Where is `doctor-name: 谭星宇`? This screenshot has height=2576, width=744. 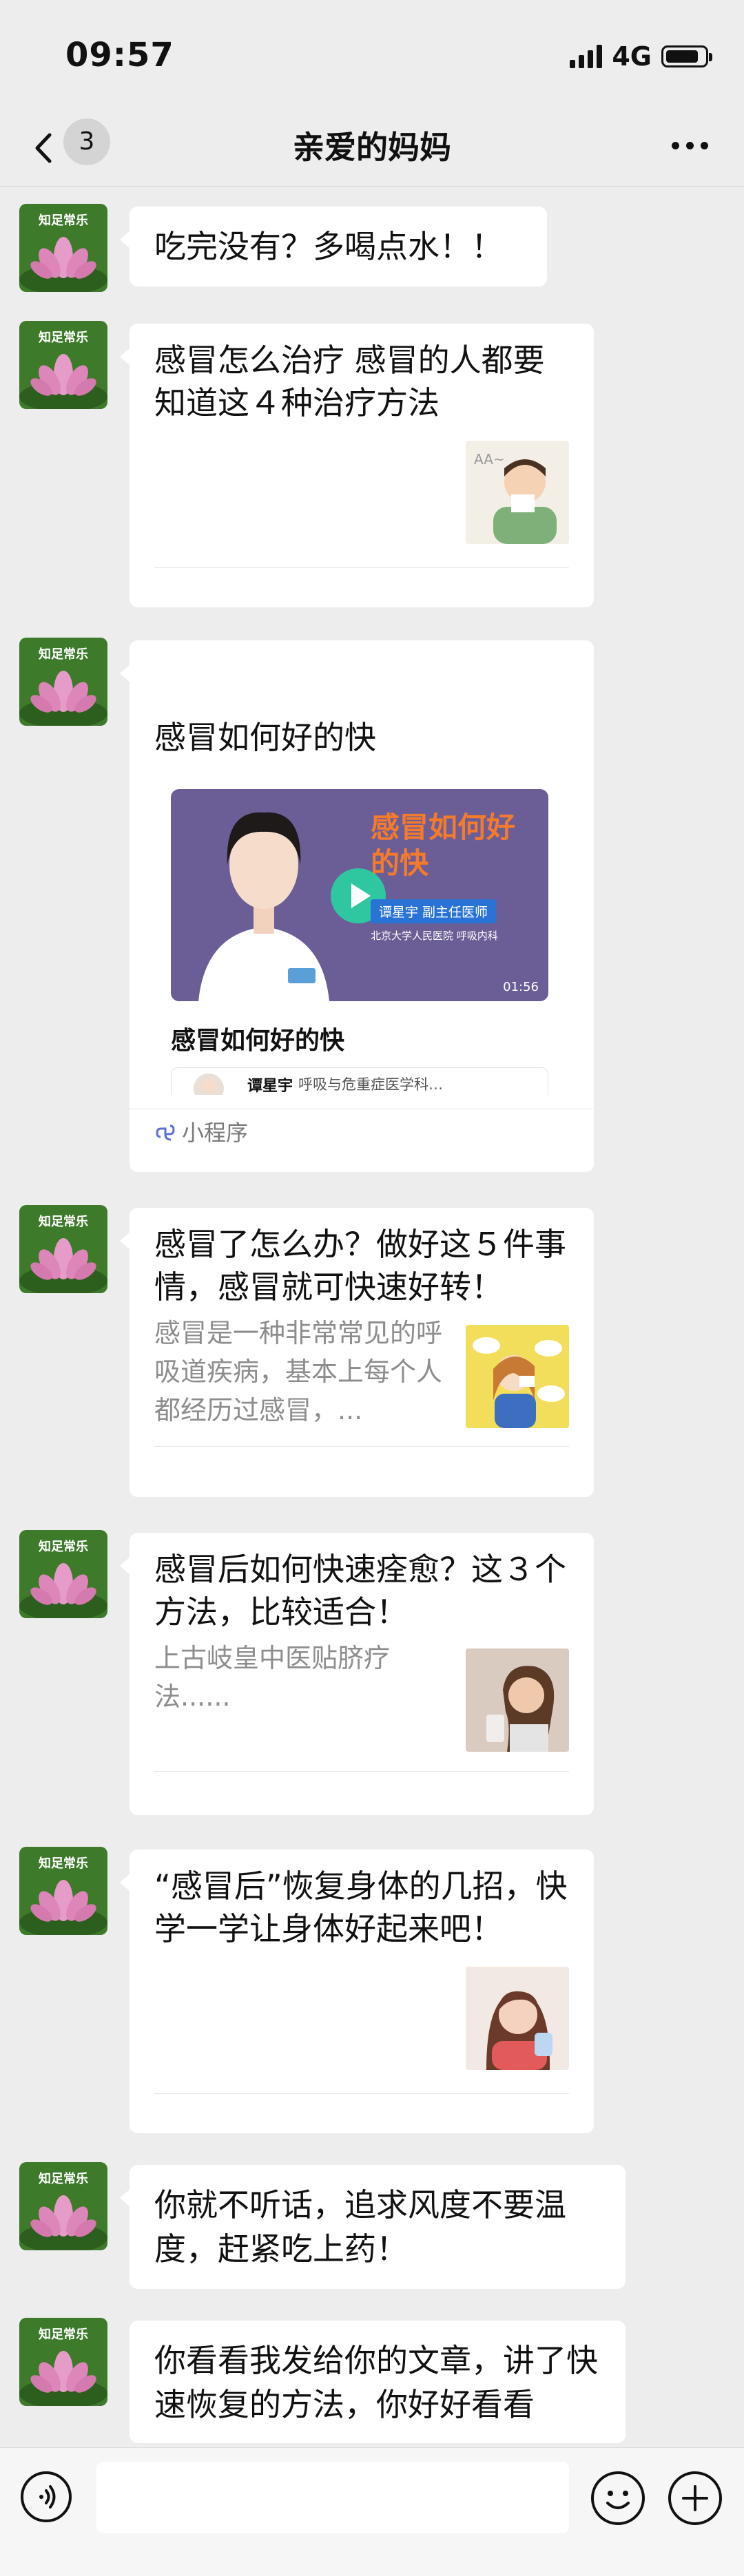
doctor-name: 谭星宇 is located at coordinates (270, 1086).